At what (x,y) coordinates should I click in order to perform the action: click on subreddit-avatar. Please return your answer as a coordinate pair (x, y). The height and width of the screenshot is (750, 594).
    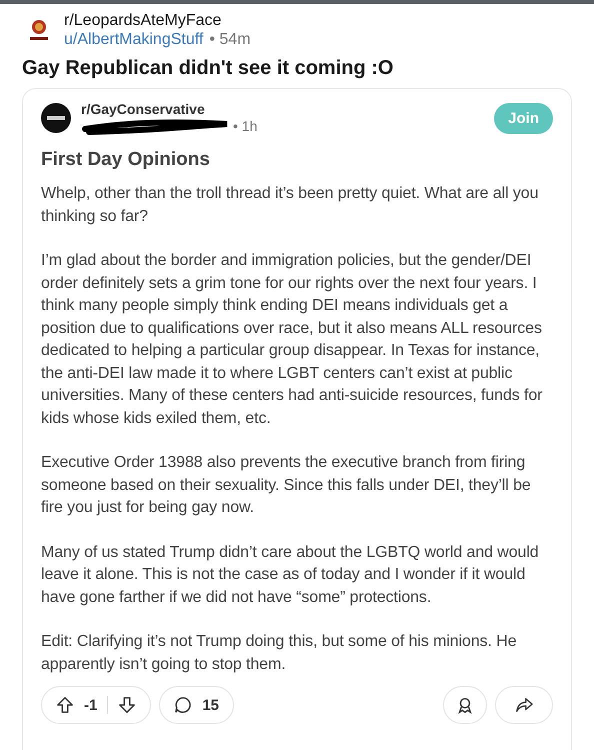
    Looking at the image, I should click on (56, 118).